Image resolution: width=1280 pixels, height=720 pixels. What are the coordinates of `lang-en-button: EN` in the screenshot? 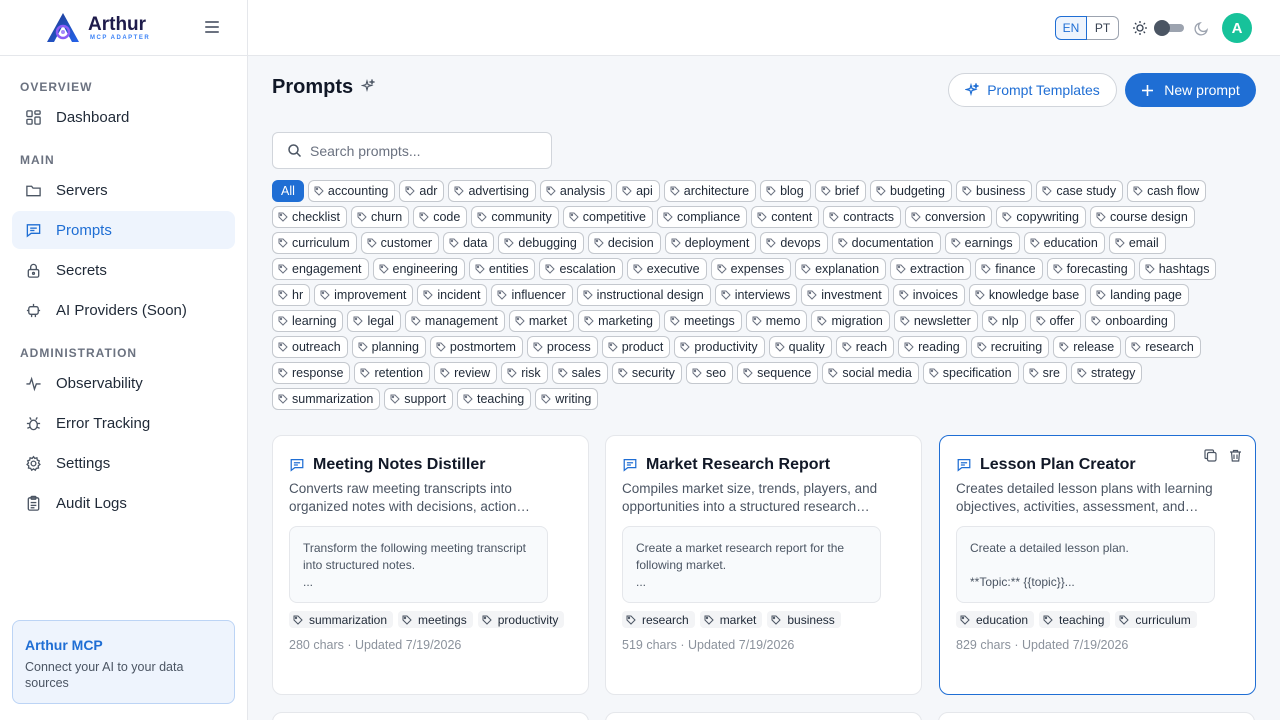 It's located at (1071, 28).